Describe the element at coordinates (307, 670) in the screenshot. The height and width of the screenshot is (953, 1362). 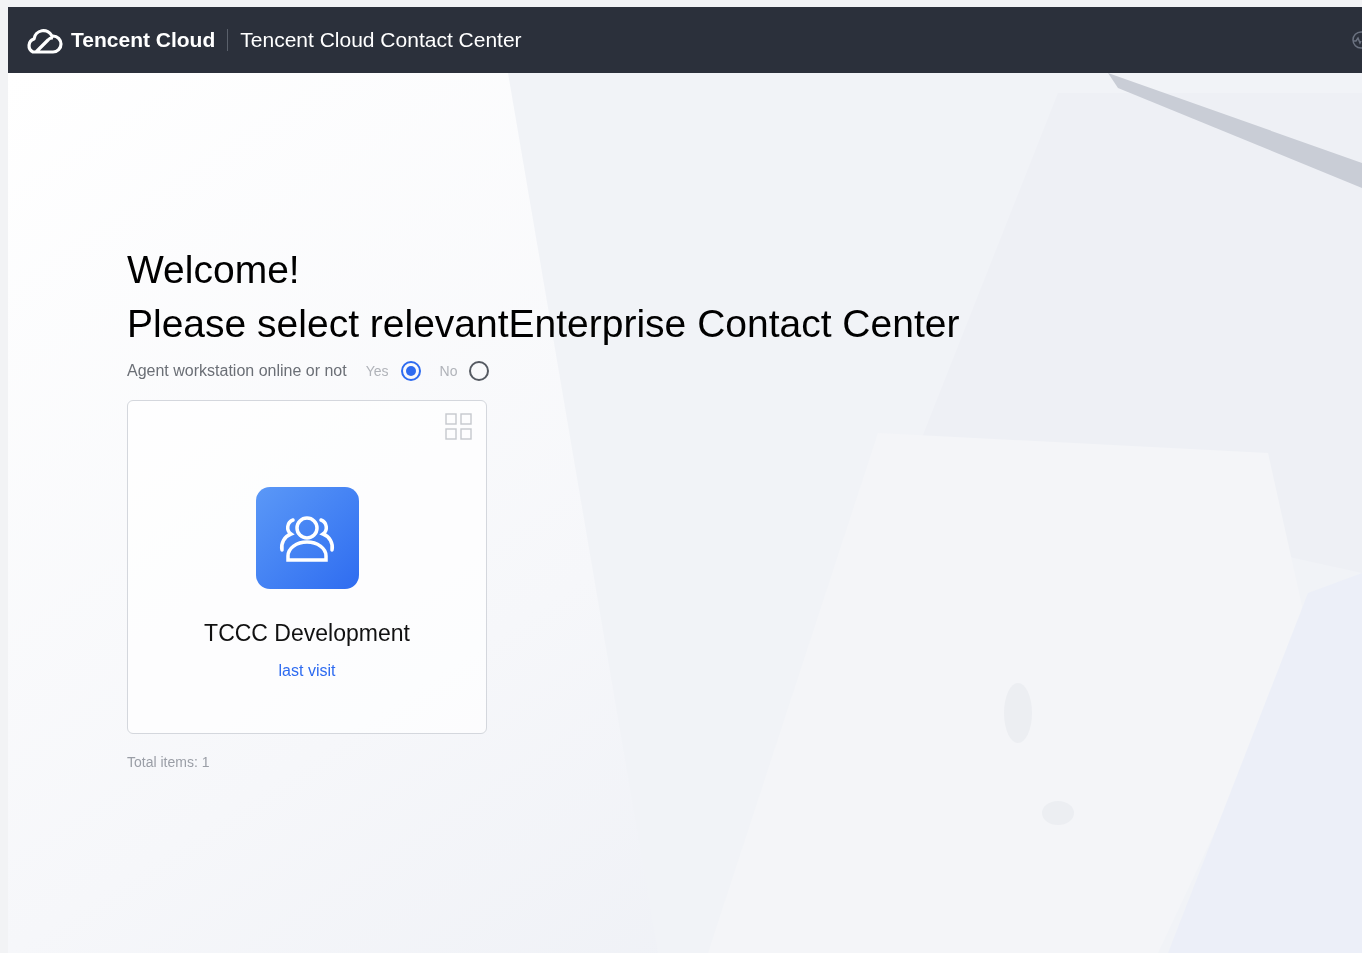
I see `last-visit-link: last visit` at that location.